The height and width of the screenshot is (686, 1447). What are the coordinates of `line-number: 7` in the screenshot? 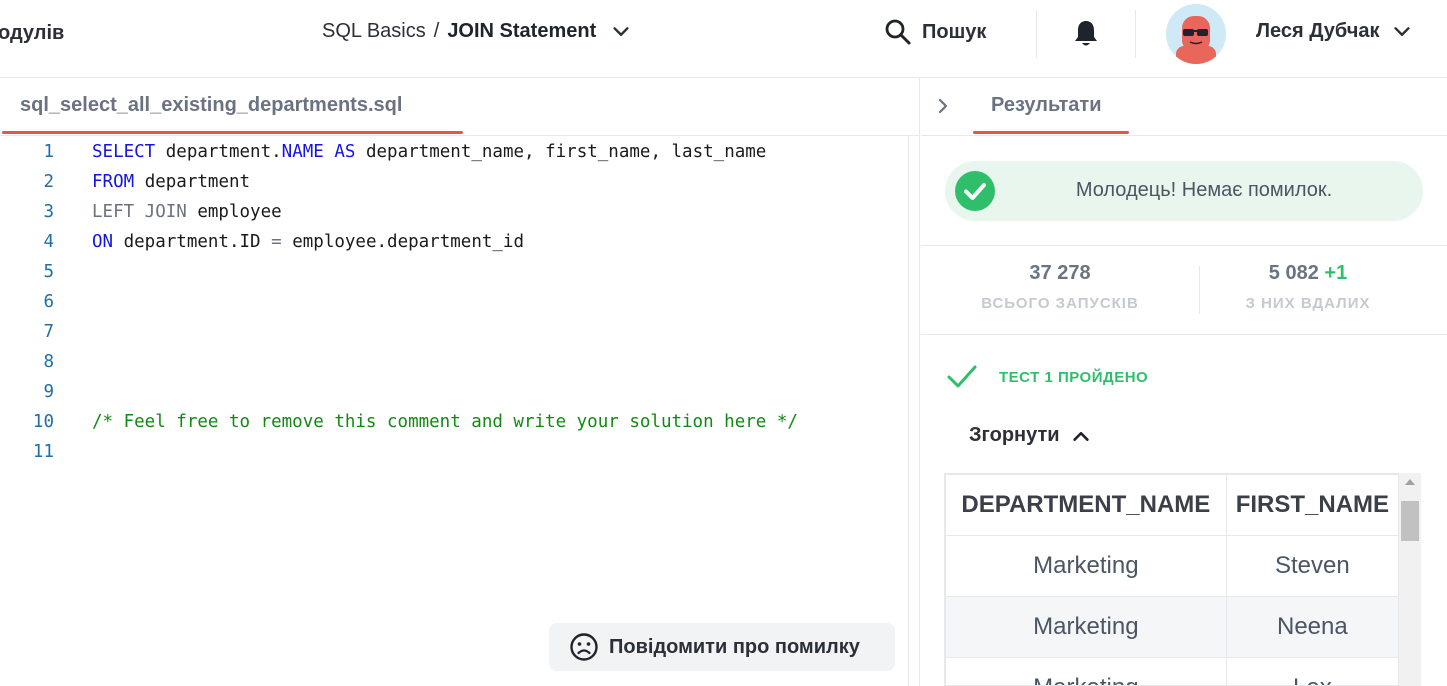 It's located at (48, 332).